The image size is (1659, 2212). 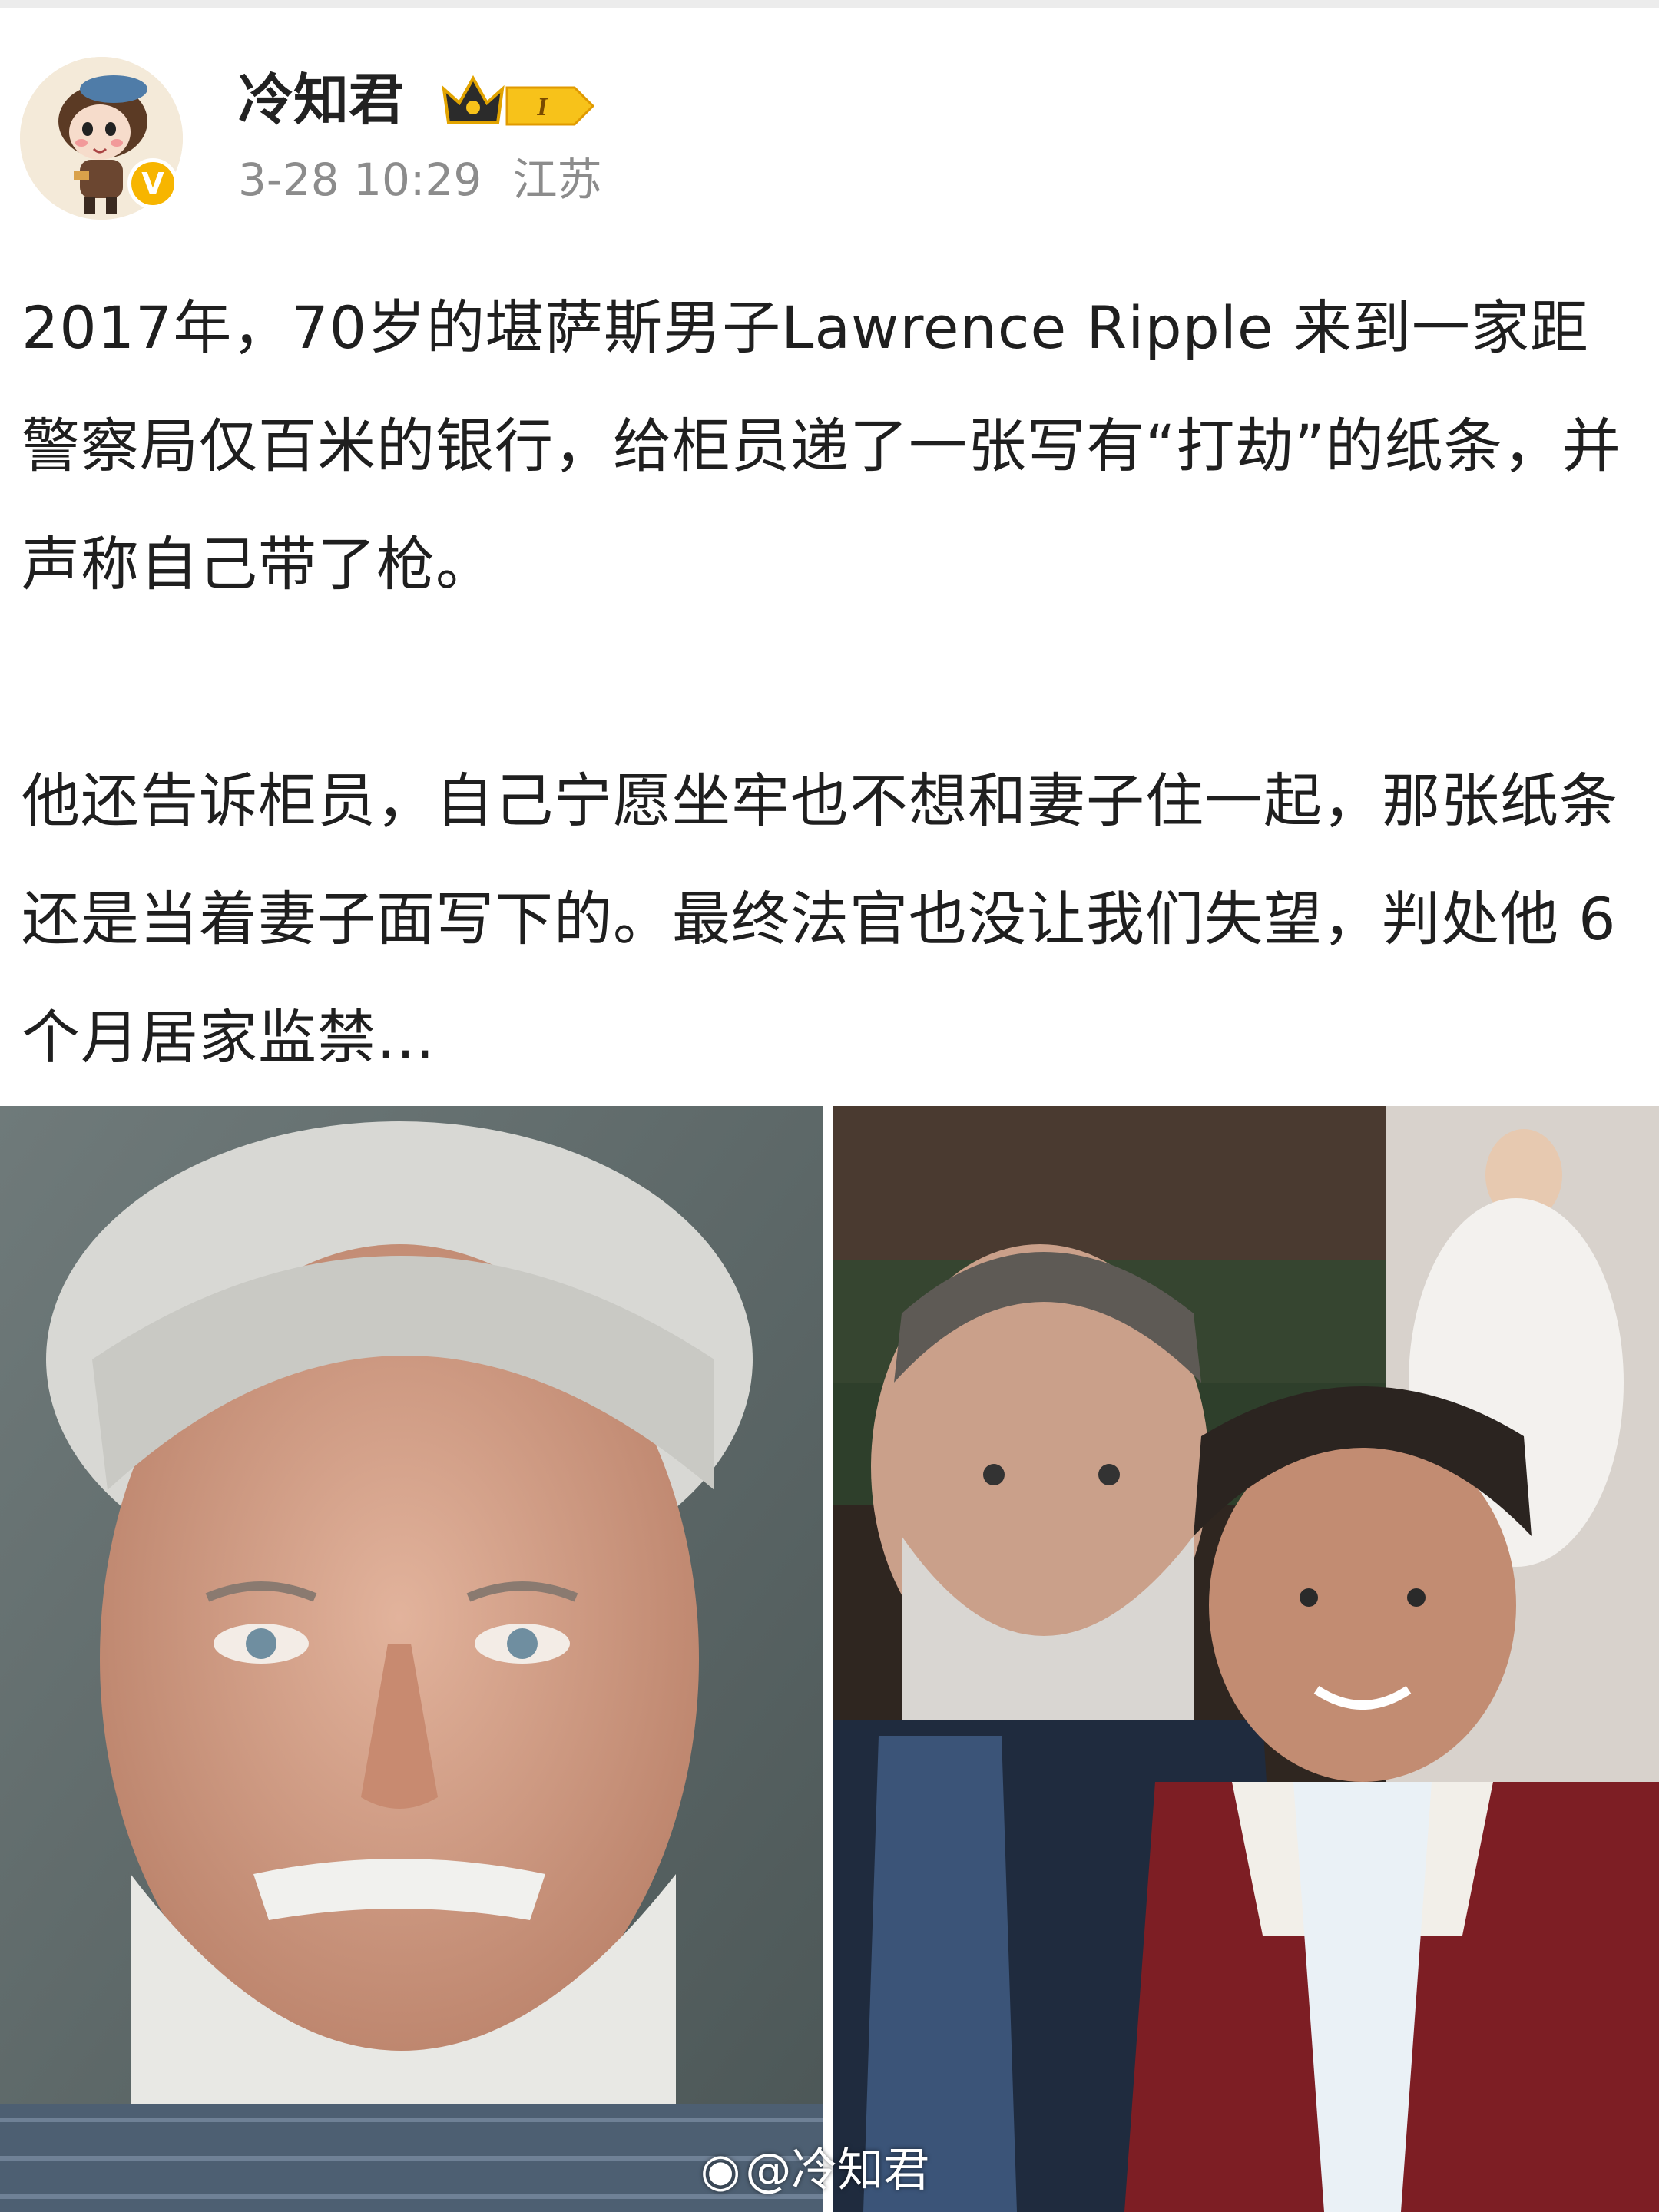 I want to click on top-divider, so click(x=829, y=4).